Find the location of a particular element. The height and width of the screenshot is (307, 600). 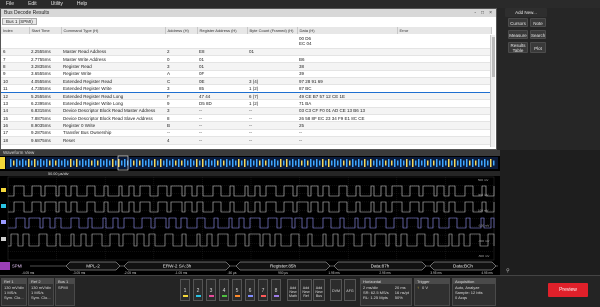

tab-bus1-spmi: Bus 1 (SPMI) is located at coordinates (19, 21).